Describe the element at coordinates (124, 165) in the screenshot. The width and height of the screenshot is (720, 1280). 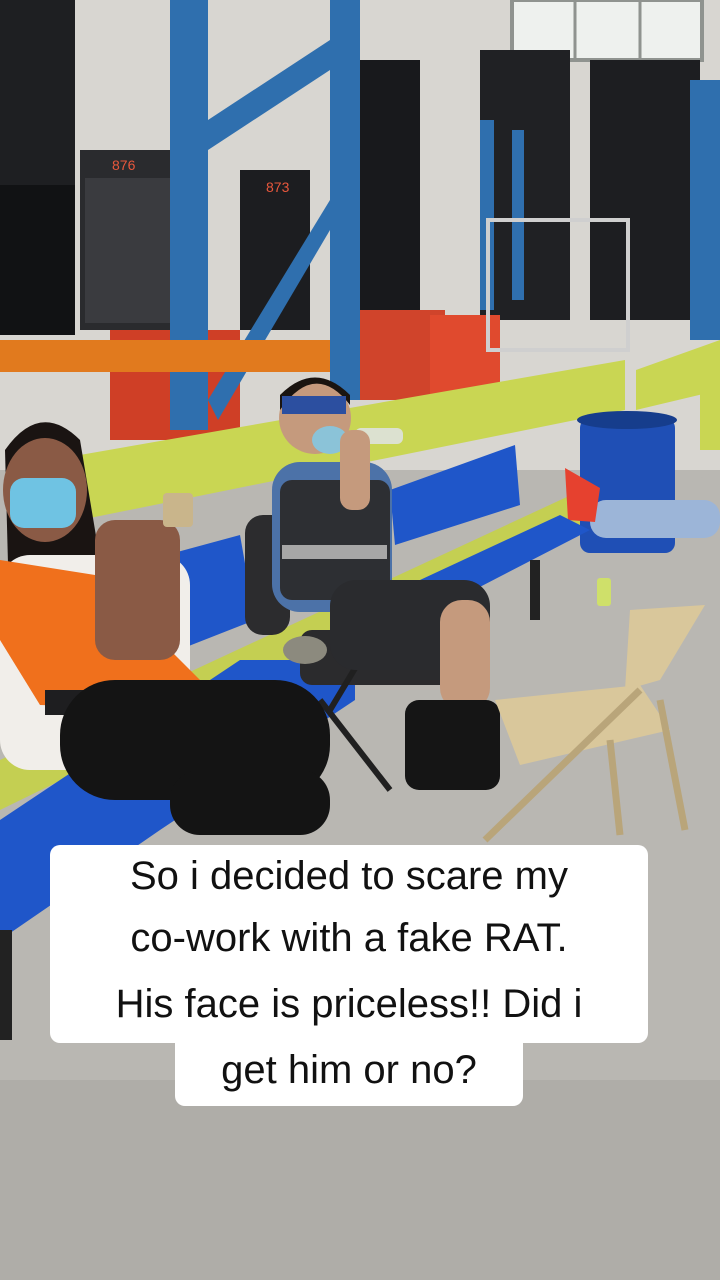
I see `shelf-label-876: 876` at that location.